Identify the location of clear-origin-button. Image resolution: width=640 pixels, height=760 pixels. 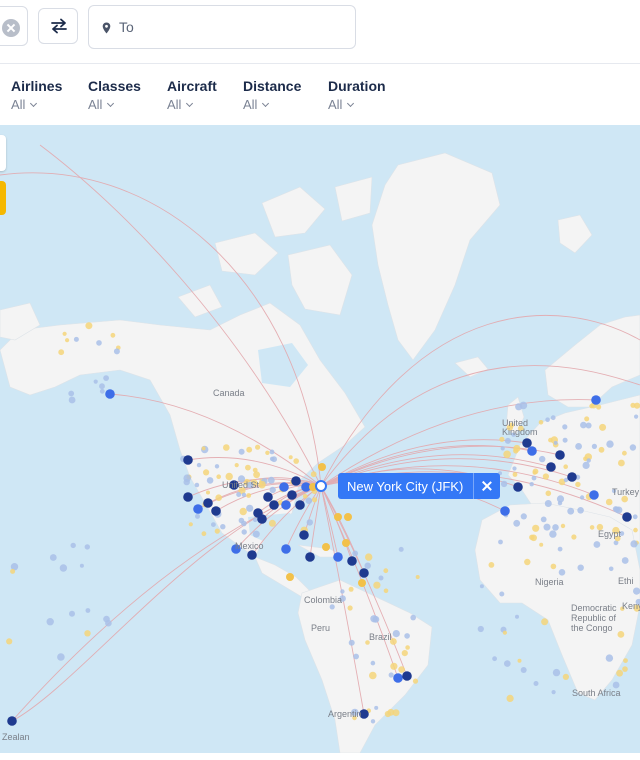
(14, 26).